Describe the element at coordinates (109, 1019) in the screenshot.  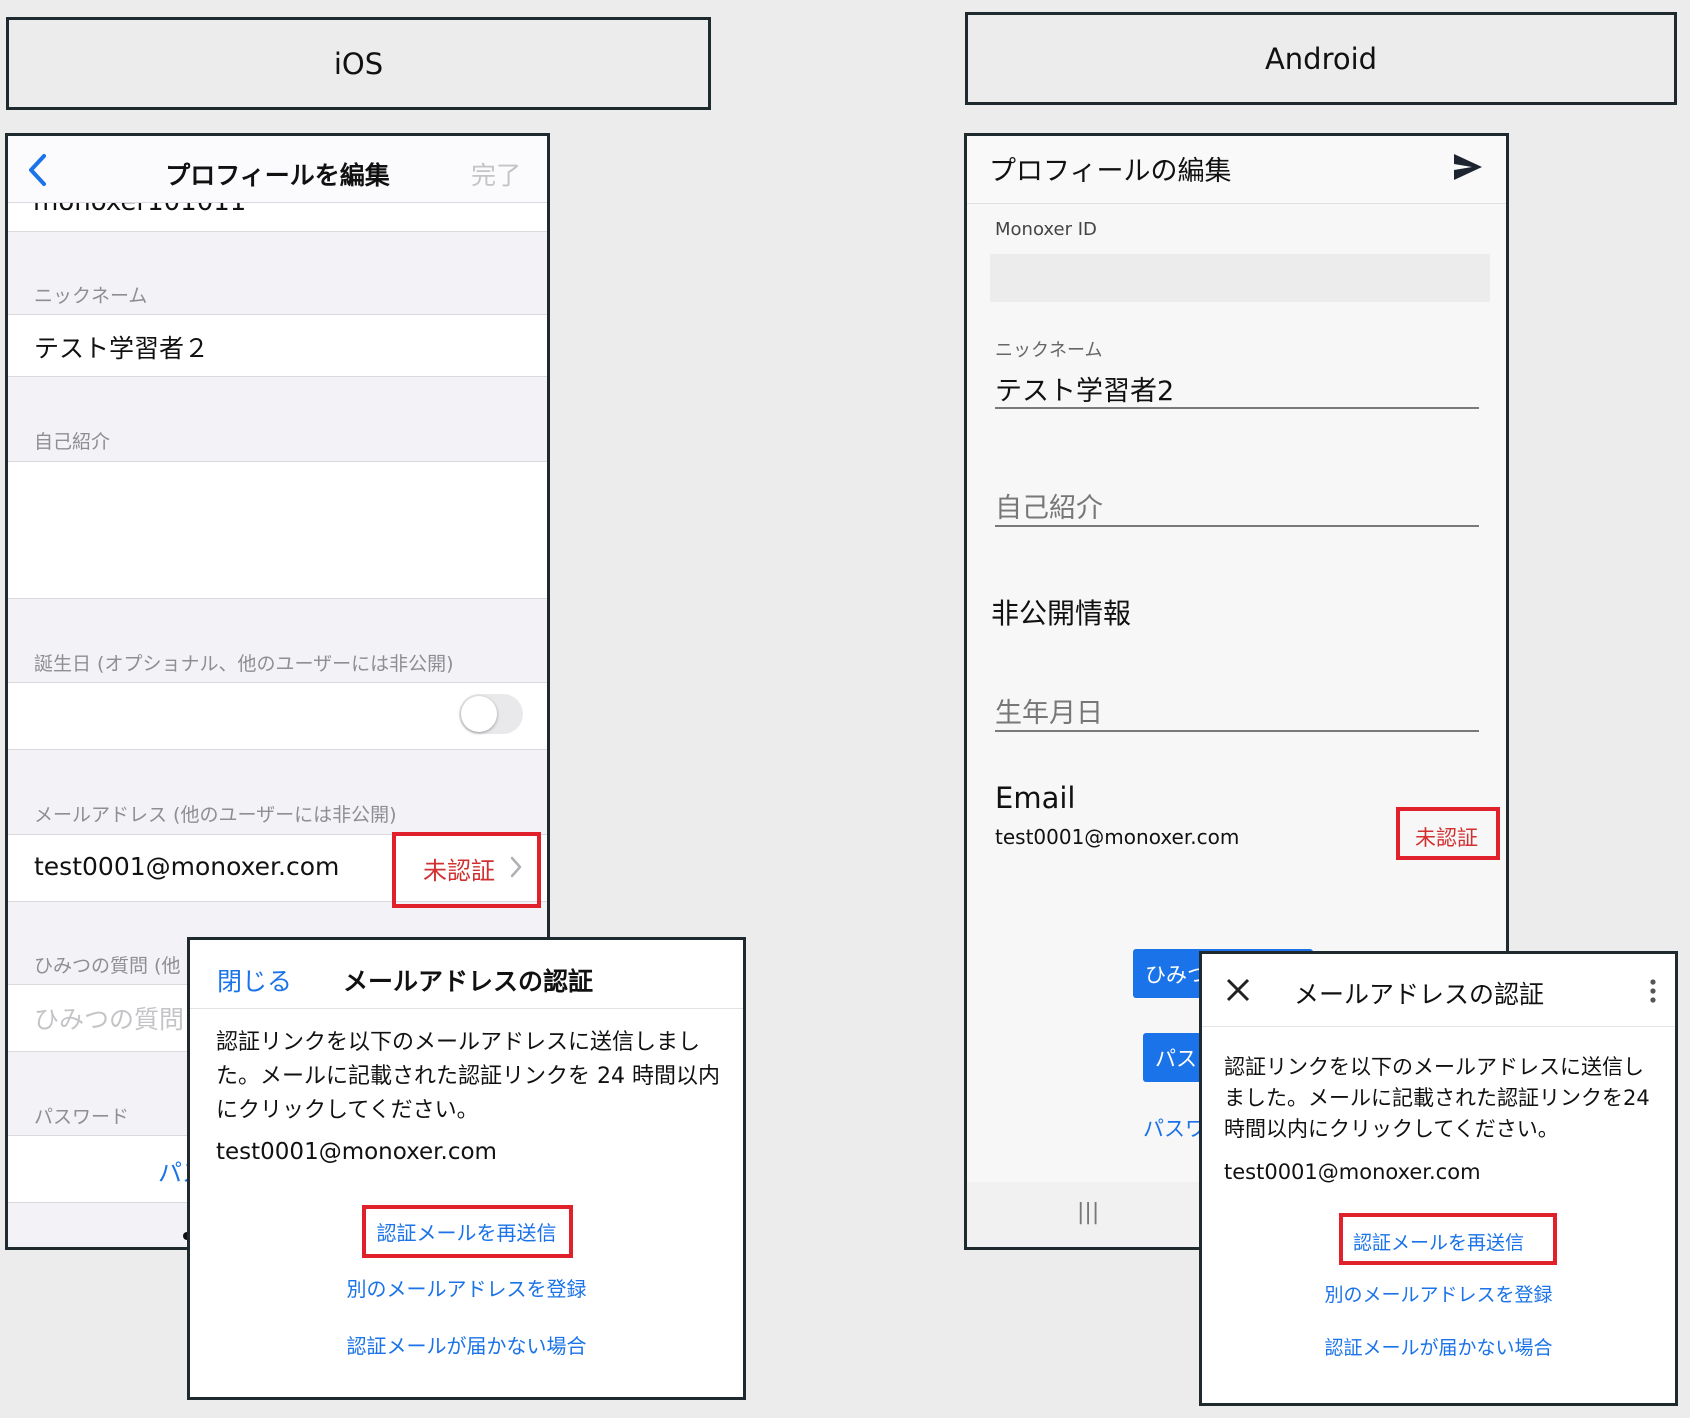
I see `secret-question-placeholder: ひみつの質問` at that location.